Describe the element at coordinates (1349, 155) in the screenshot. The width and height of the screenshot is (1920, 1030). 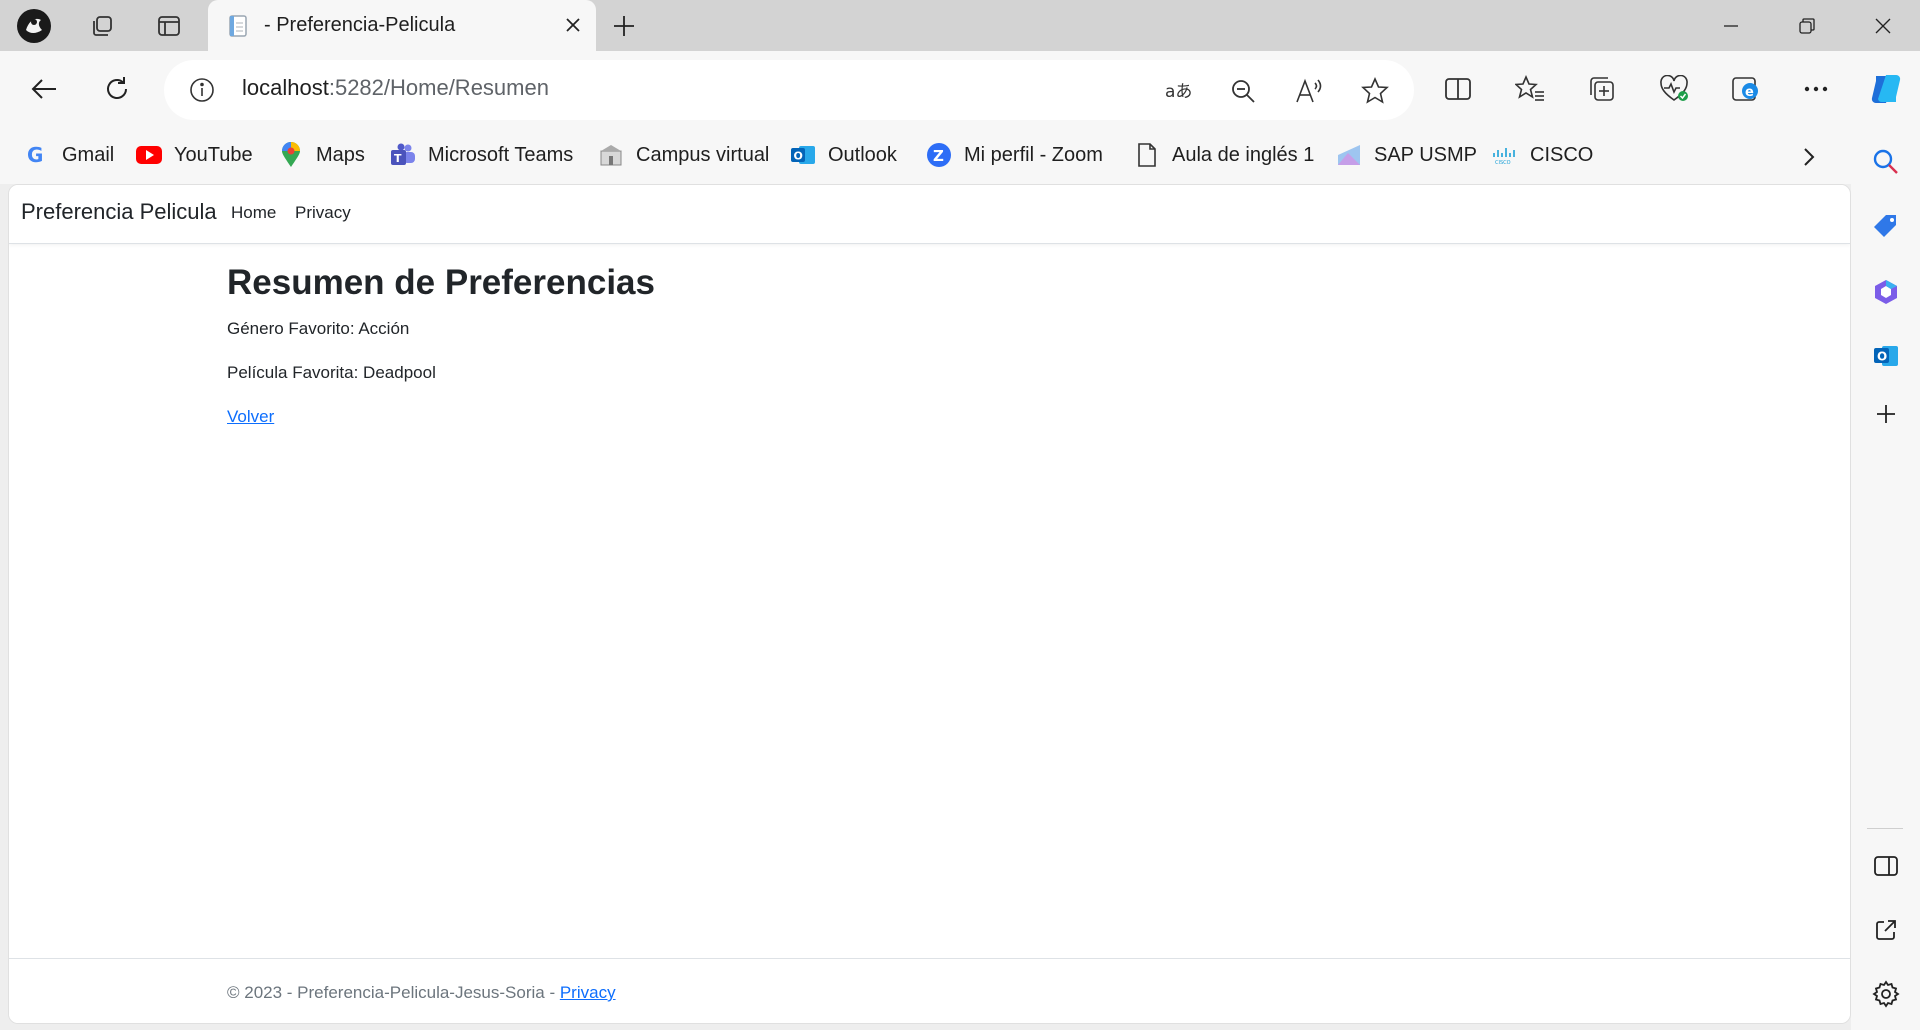
I see `sap-icon` at that location.